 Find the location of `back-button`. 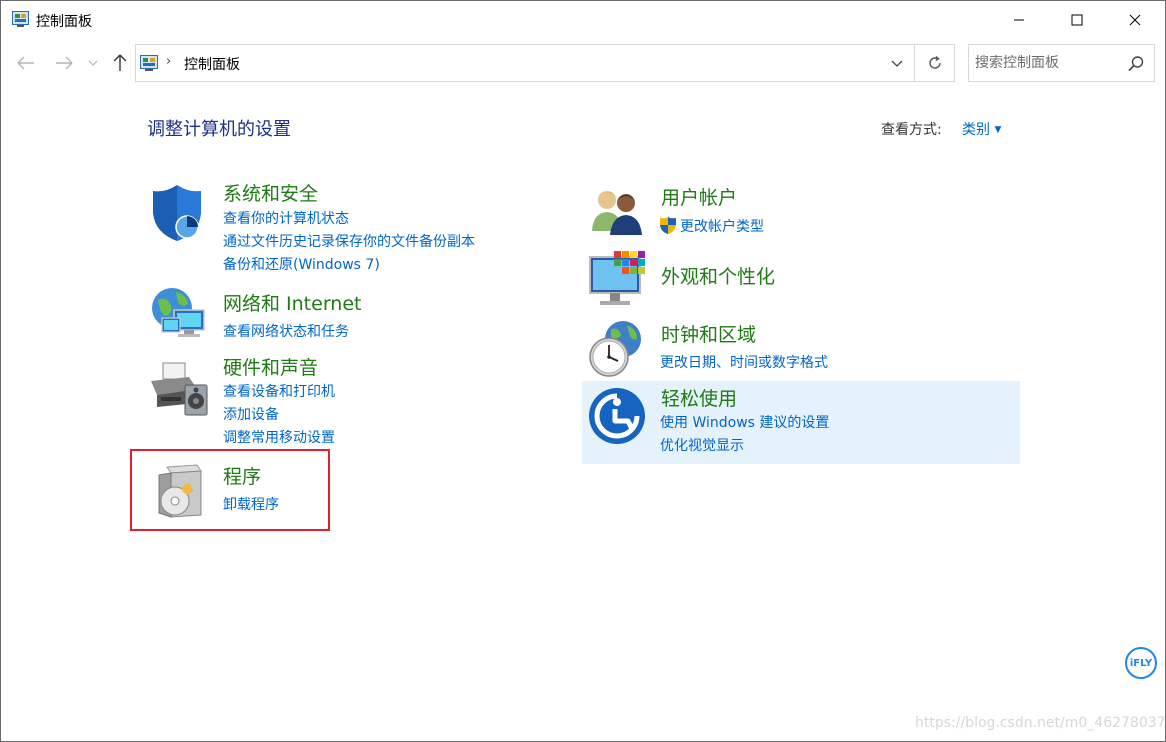

back-button is located at coordinates (26, 63).